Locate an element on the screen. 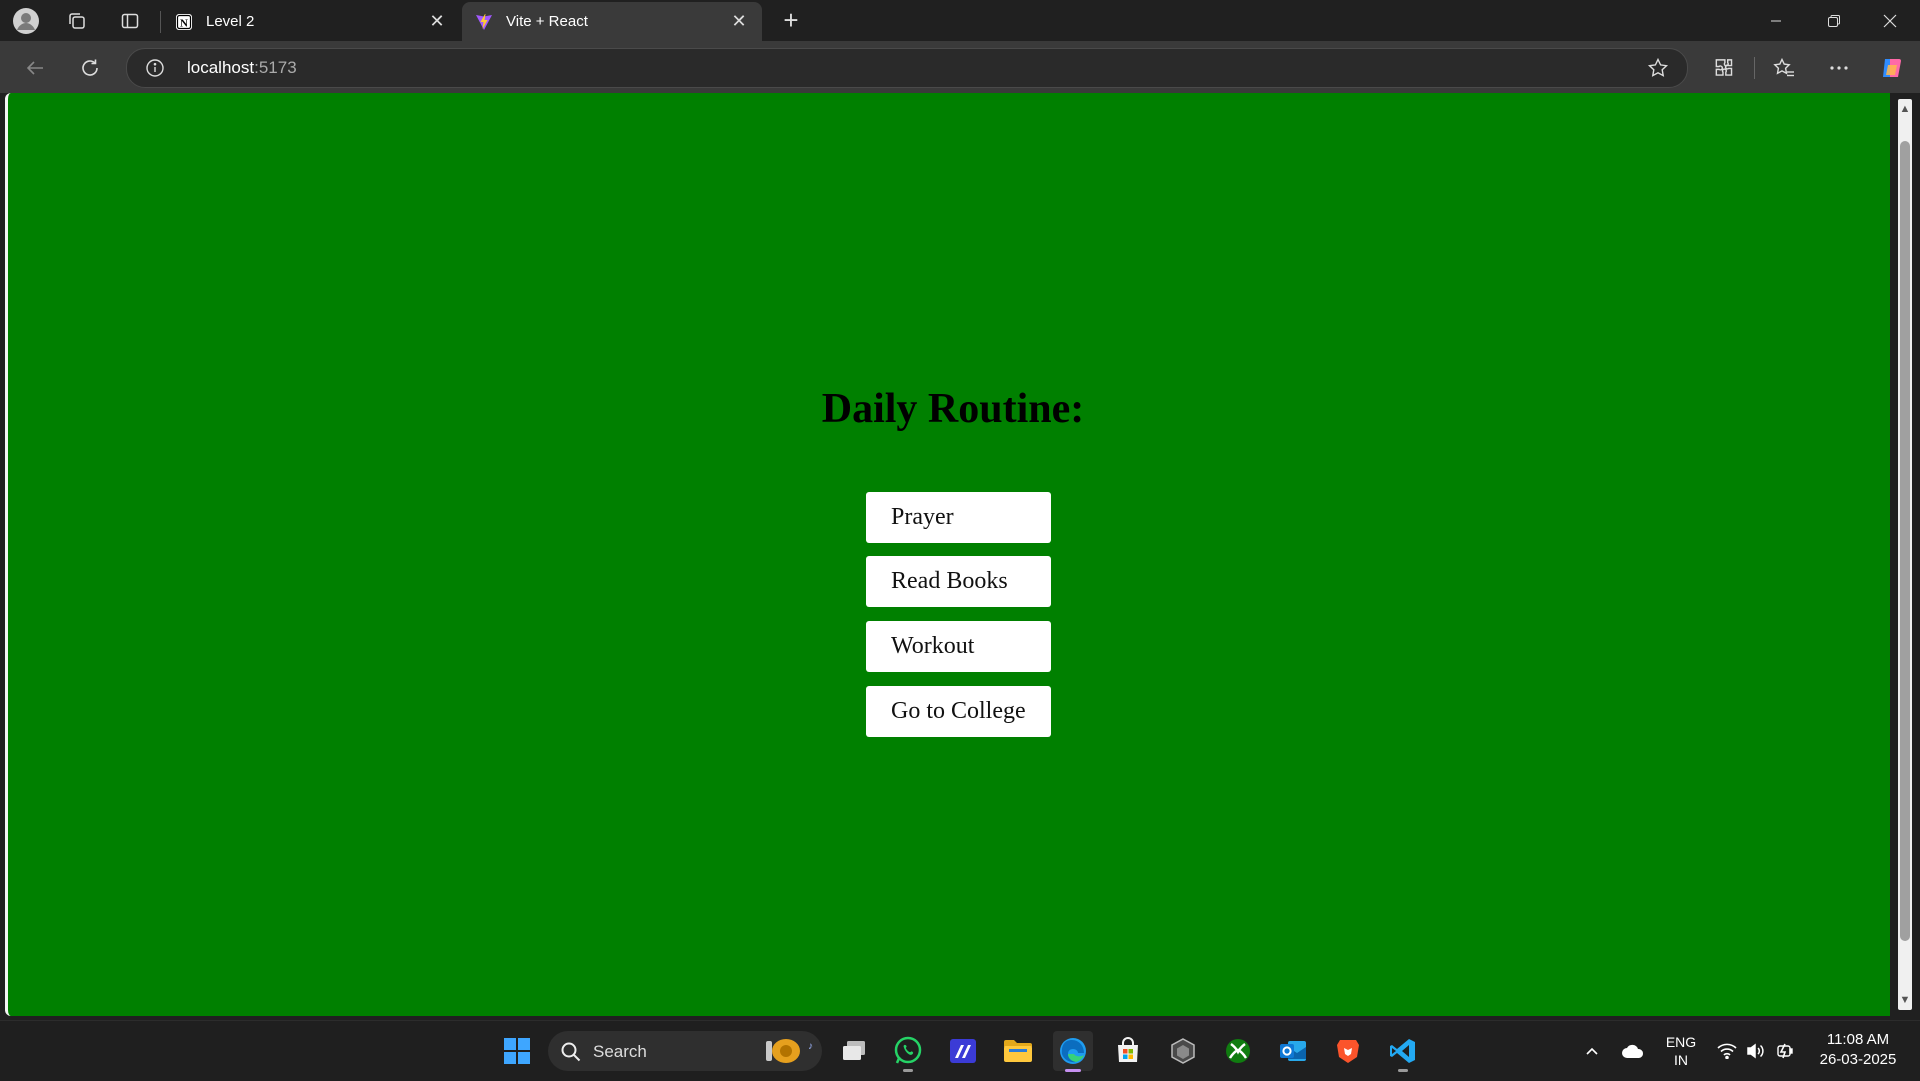  restore-icon is located at coordinates (1834, 20).